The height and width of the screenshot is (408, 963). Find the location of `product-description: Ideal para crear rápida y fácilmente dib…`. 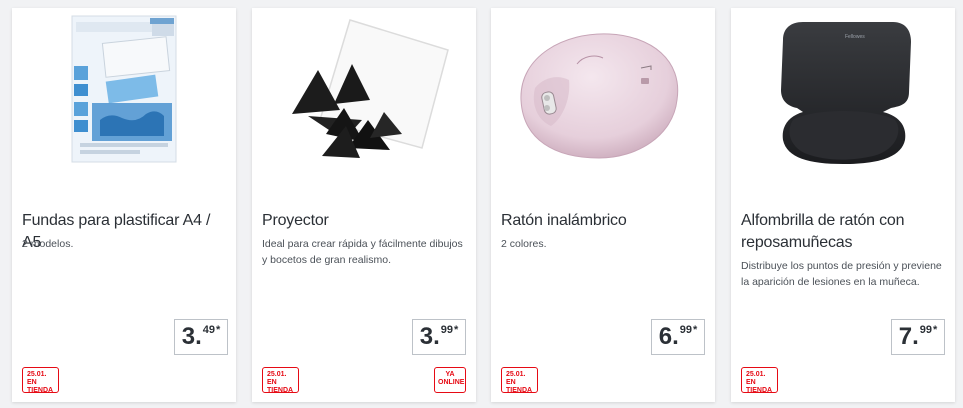

product-description: Ideal para crear rápida y fácilmente dib… is located at coordinates (362, 252).